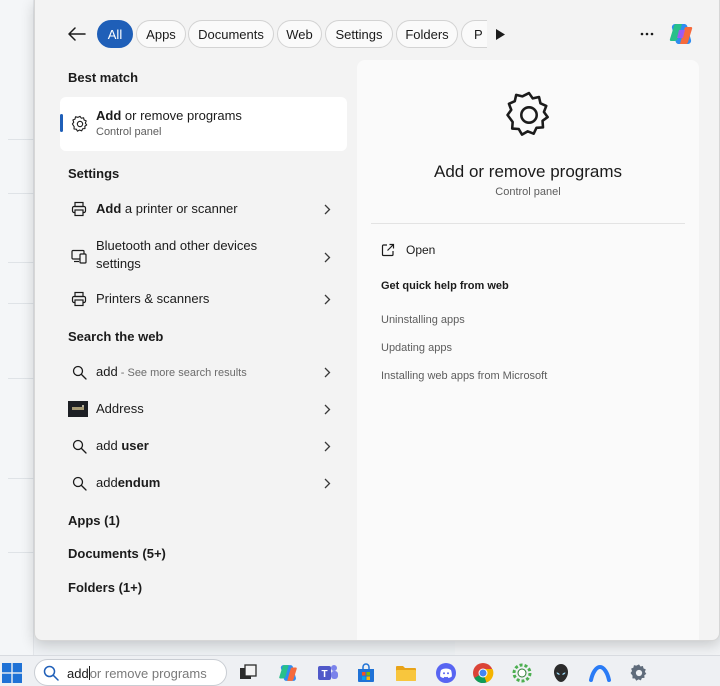 The width and height of the screenshot is (720, 686). What do you see at coordinates (528, 192) in the screenshot?
I see `detail-subtitle: Control panel` at bounding box center [528, 192].